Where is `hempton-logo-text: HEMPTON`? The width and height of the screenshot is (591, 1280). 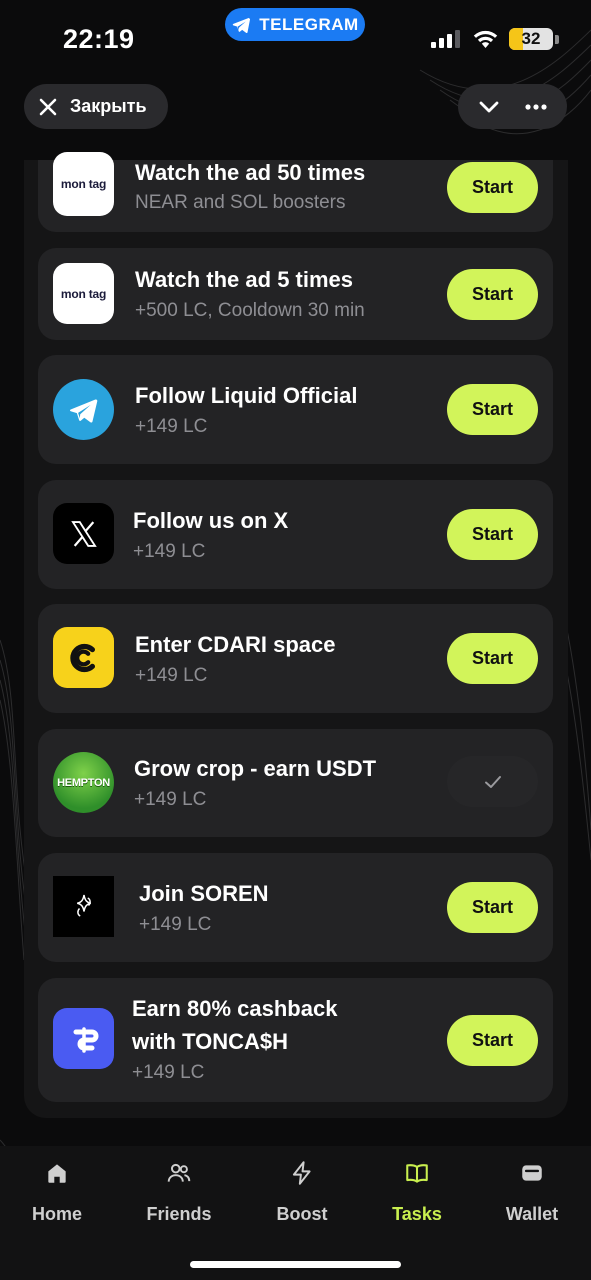 hempton-logo-text: HEMPTON is located at coordinates (83, 782).